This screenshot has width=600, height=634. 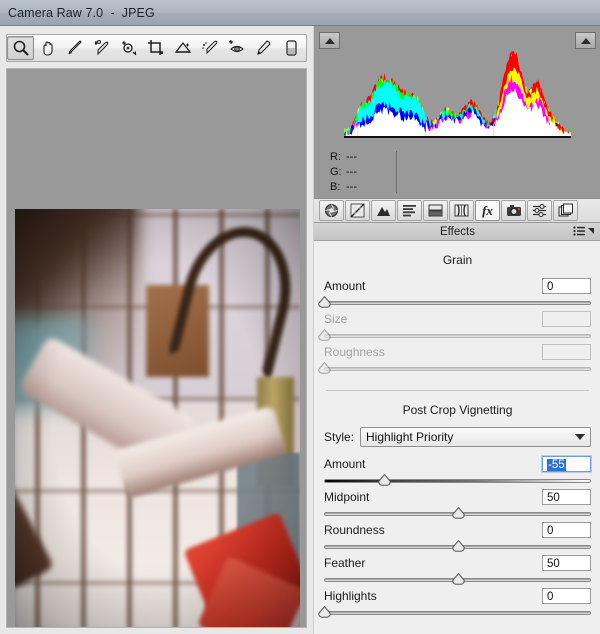 I want to click on grain-size-slider, so click(x=454, y=335).